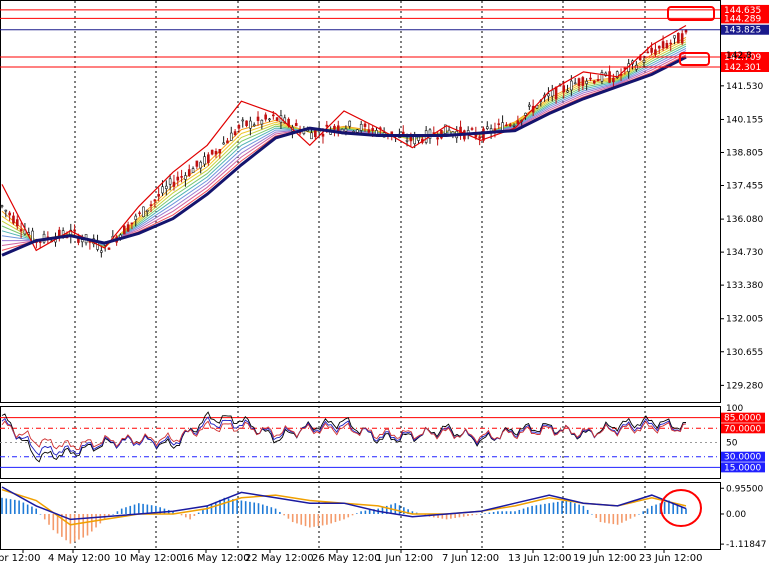 Image resolution: width=770 pixels, height=565 pixels. I want to click on time-tick-label: 10 May 12:00, so click(148, 558).